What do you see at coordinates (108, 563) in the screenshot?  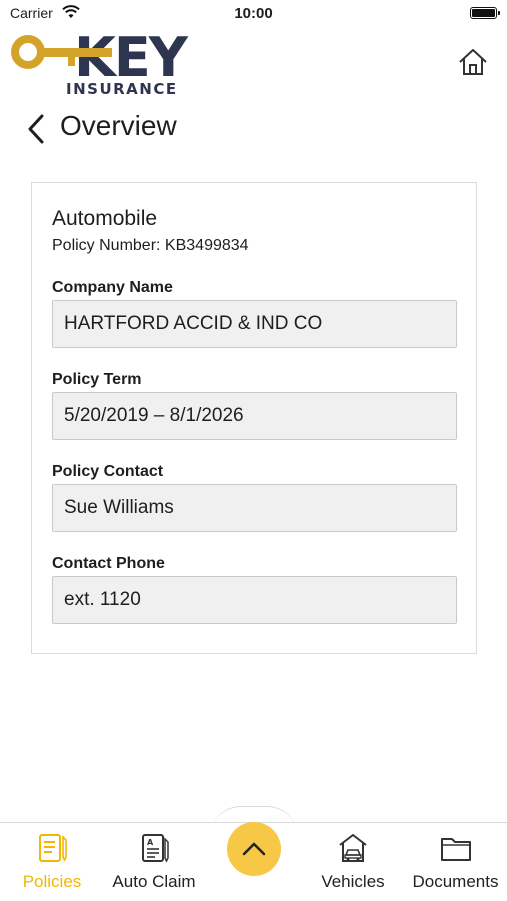 I see `contact-phone-label: Contact Phone` at bounding box center [108, 563].